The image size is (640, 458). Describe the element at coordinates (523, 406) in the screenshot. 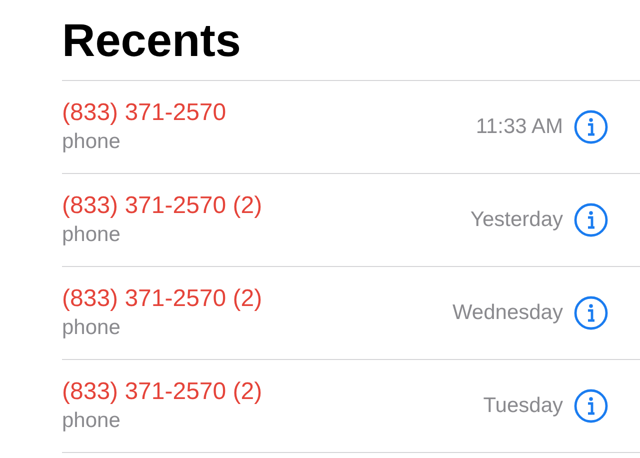

I see `call-time: Tuesday` at that location.